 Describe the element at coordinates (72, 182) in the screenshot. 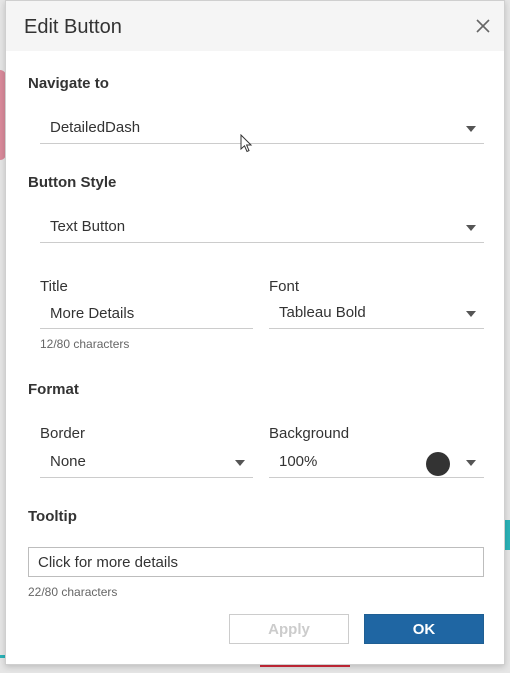

I see `button-style-section-title: Button Style` at that location.